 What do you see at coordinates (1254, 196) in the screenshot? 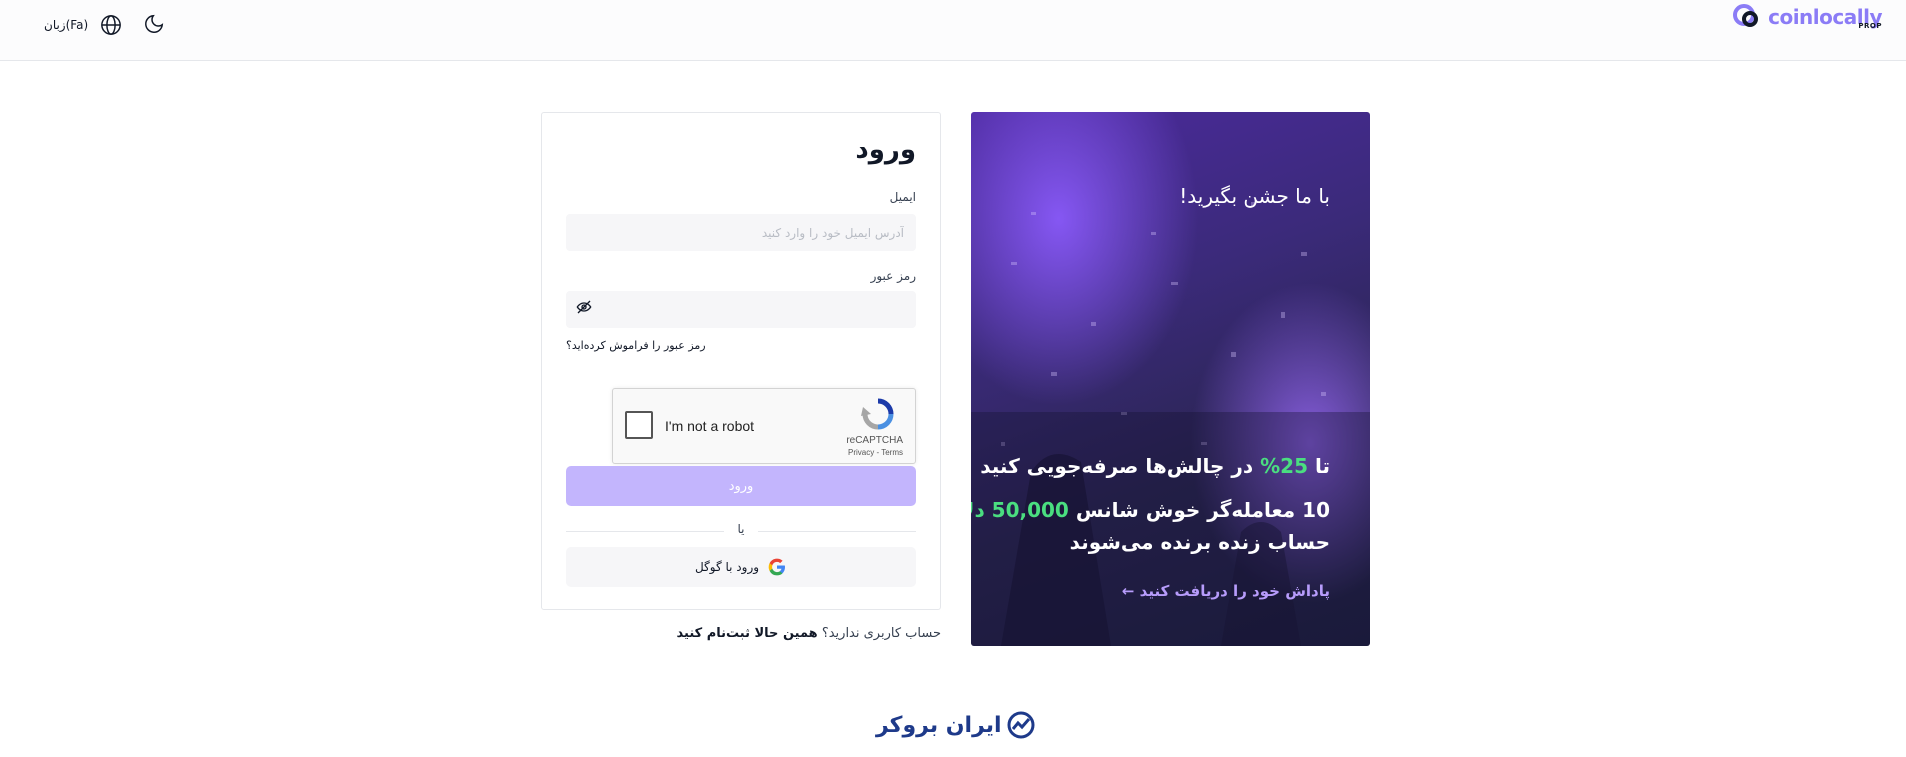
I see `promo-title: با ما جشن بگیرید!` at bounding box center [1254, 196].